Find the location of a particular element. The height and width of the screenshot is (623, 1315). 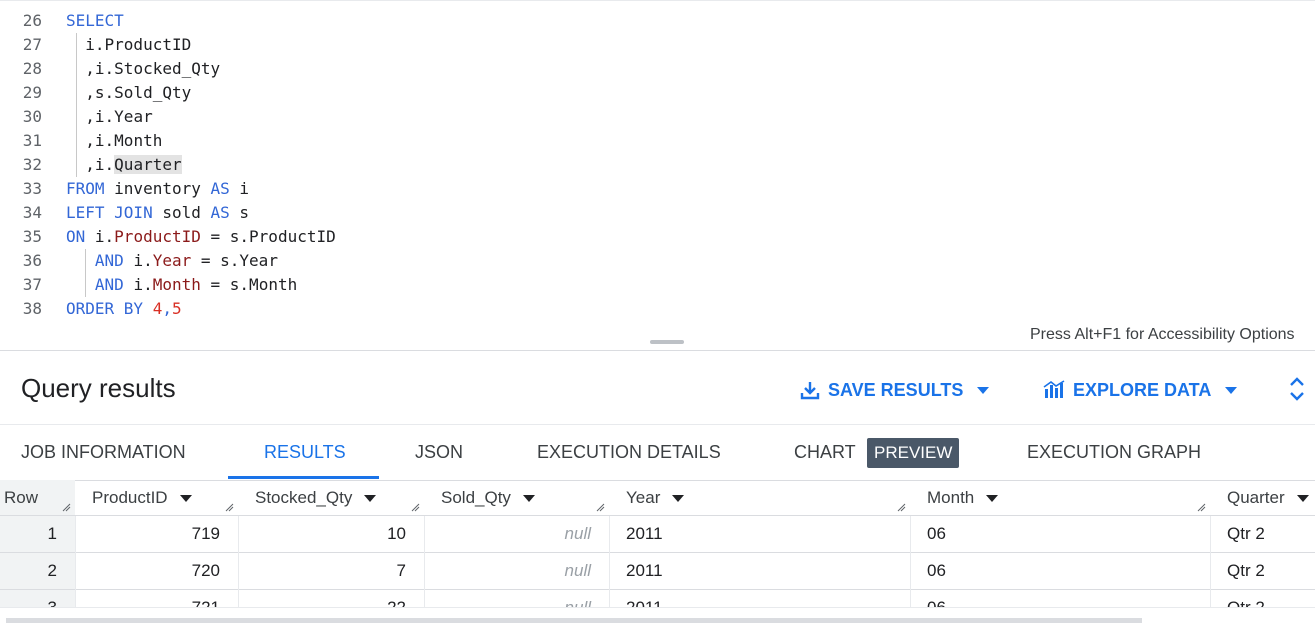

code-text: ,s.Sold_Qty is located at coordinates (129, 92).